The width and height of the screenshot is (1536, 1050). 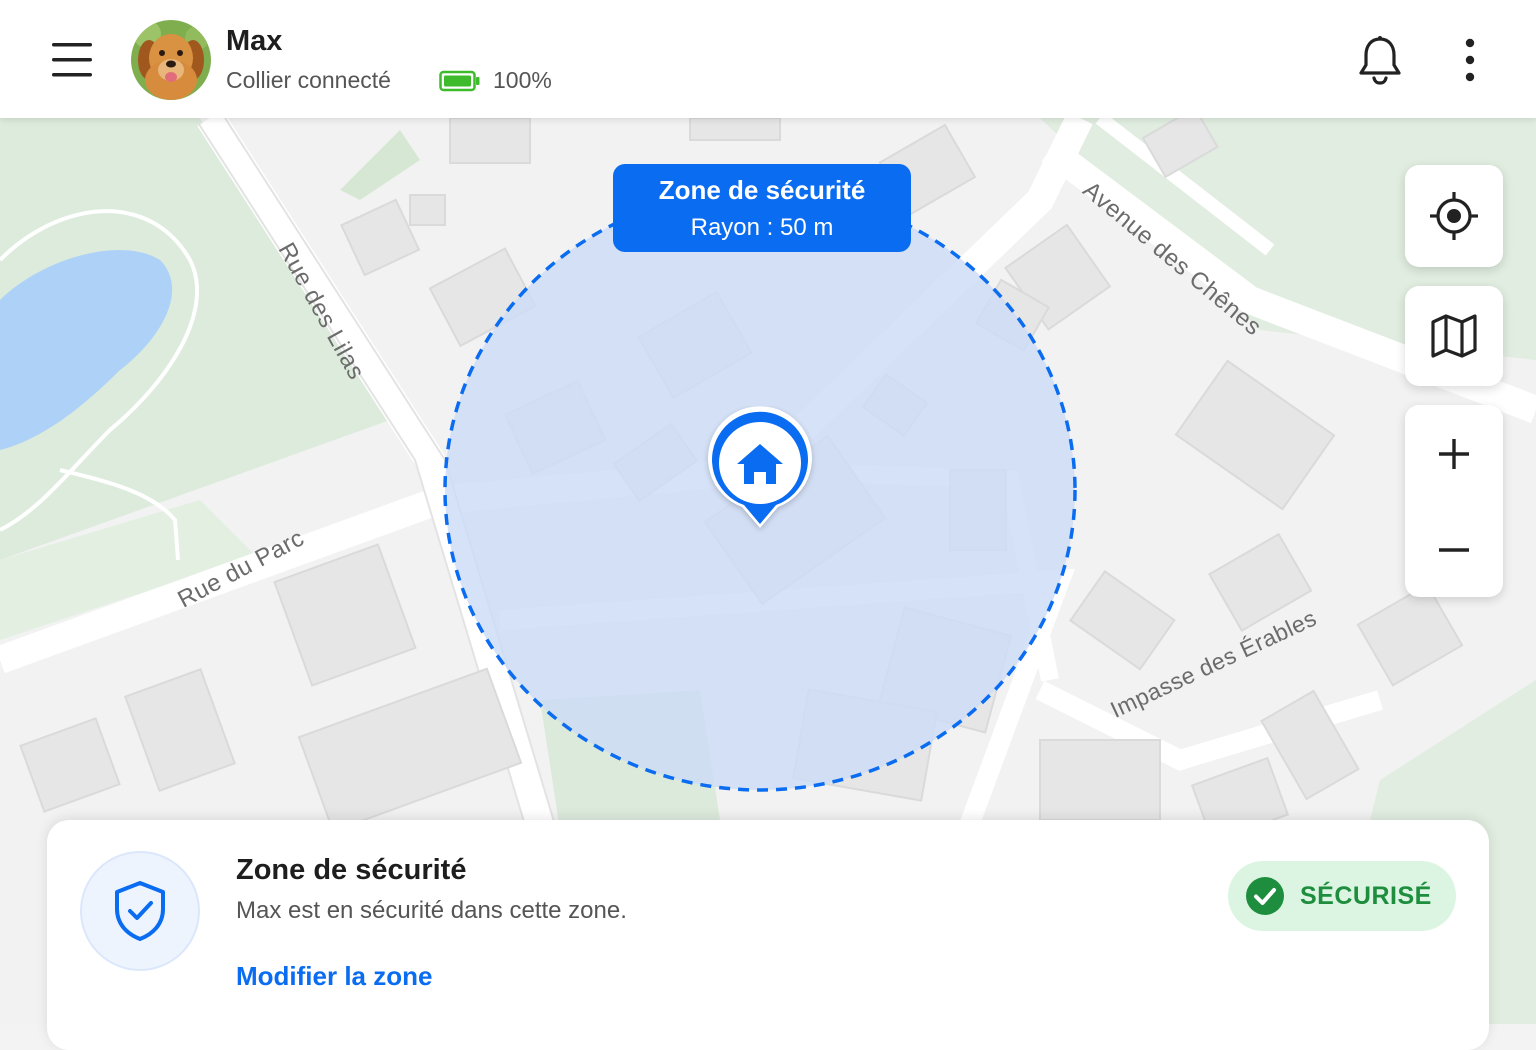 I want to click on pet-avatar, so click(x=171, y=60).